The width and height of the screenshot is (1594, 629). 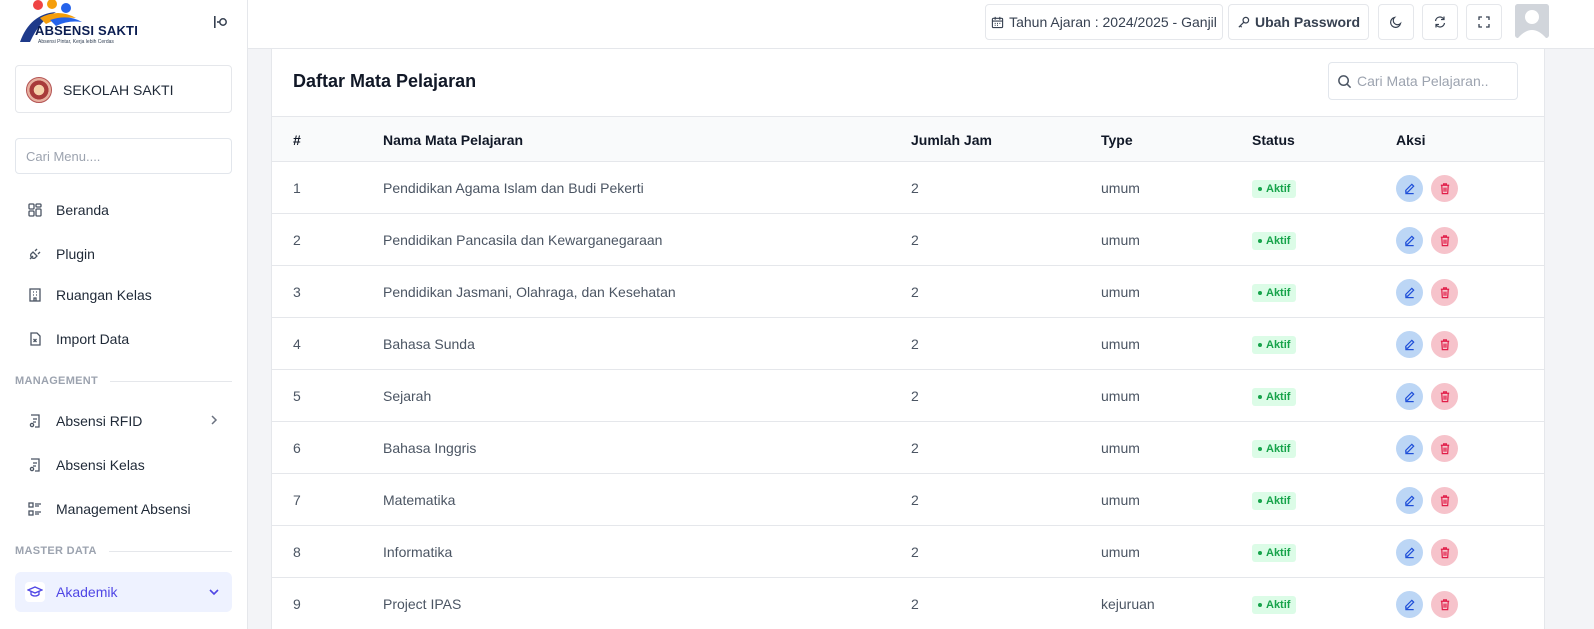 I want to click on sidebar-item-label: Absensi RFID, so click(x=99, y=421).